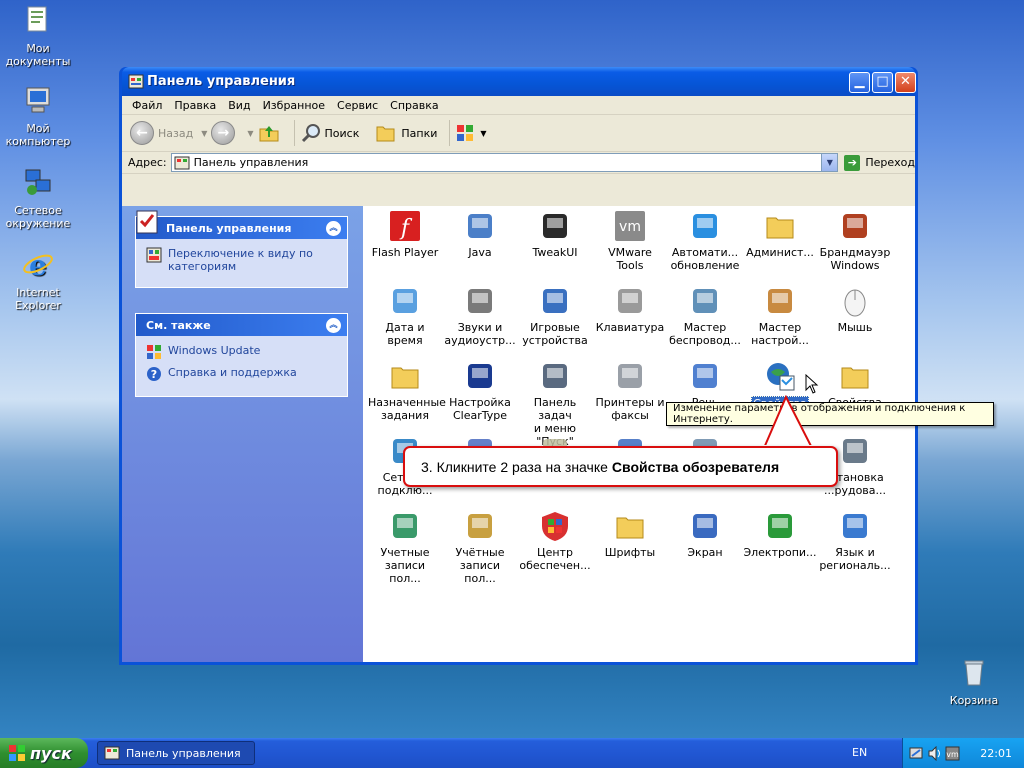 Image resolution: width=1024 pixels, height=768 pixels. I want to click on desktop-icon-my-computer: Мой компьютер, so click(39, 116).